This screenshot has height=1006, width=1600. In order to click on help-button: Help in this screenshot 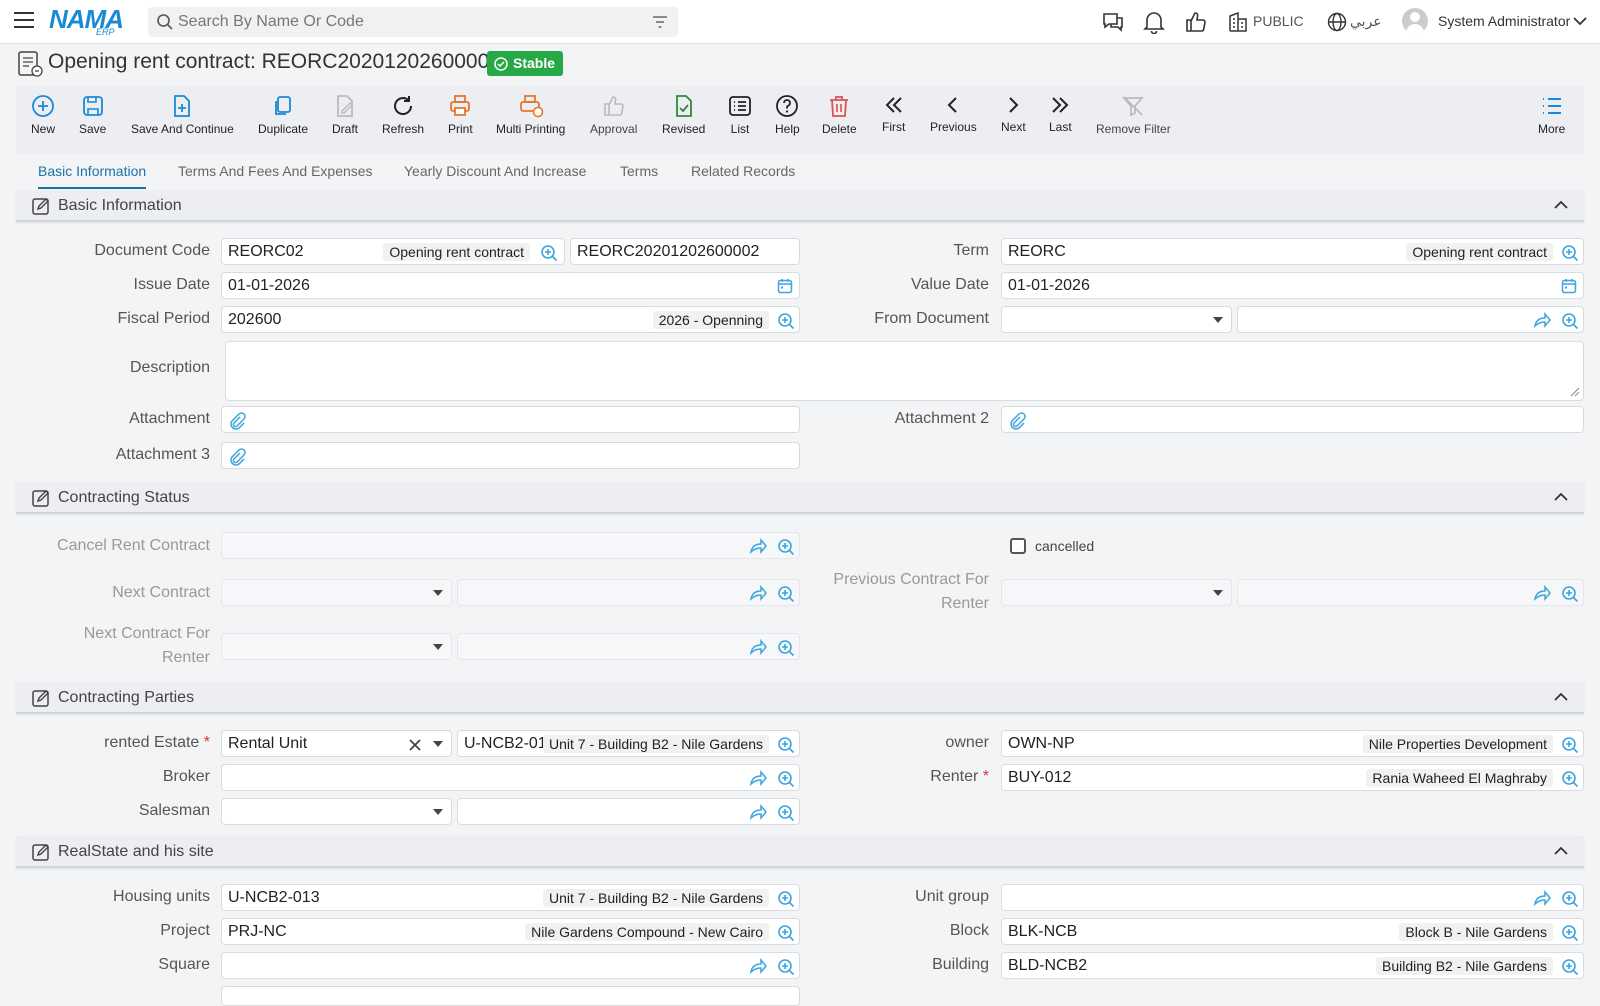, I will do `click(787, 115)`.